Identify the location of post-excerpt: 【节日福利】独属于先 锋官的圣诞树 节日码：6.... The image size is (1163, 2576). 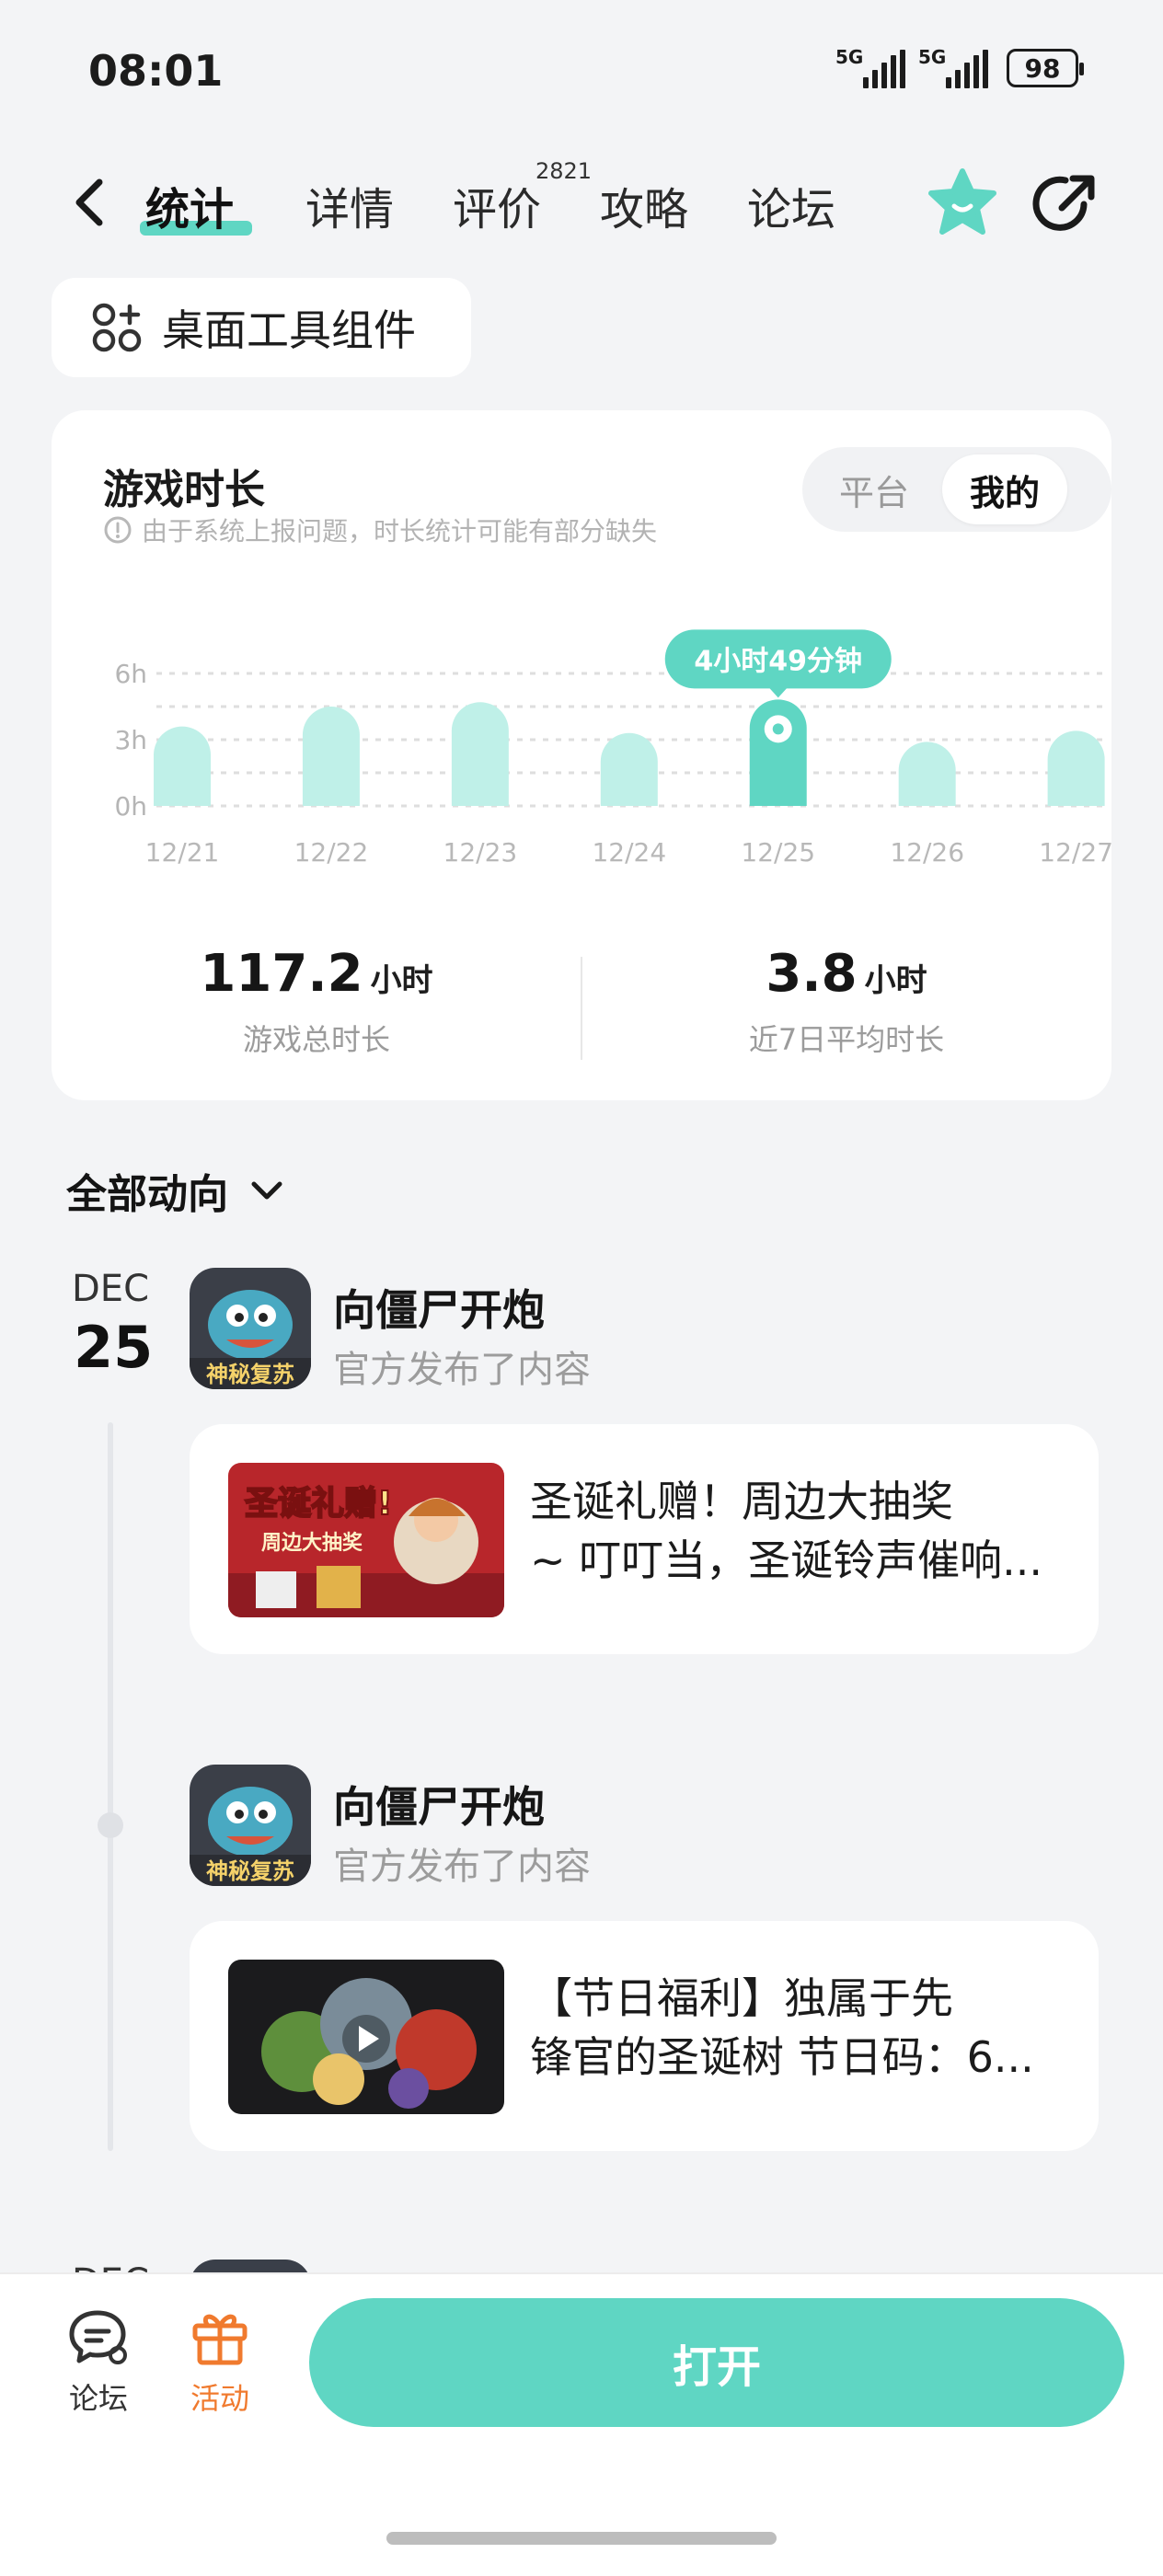
(797, 2028).